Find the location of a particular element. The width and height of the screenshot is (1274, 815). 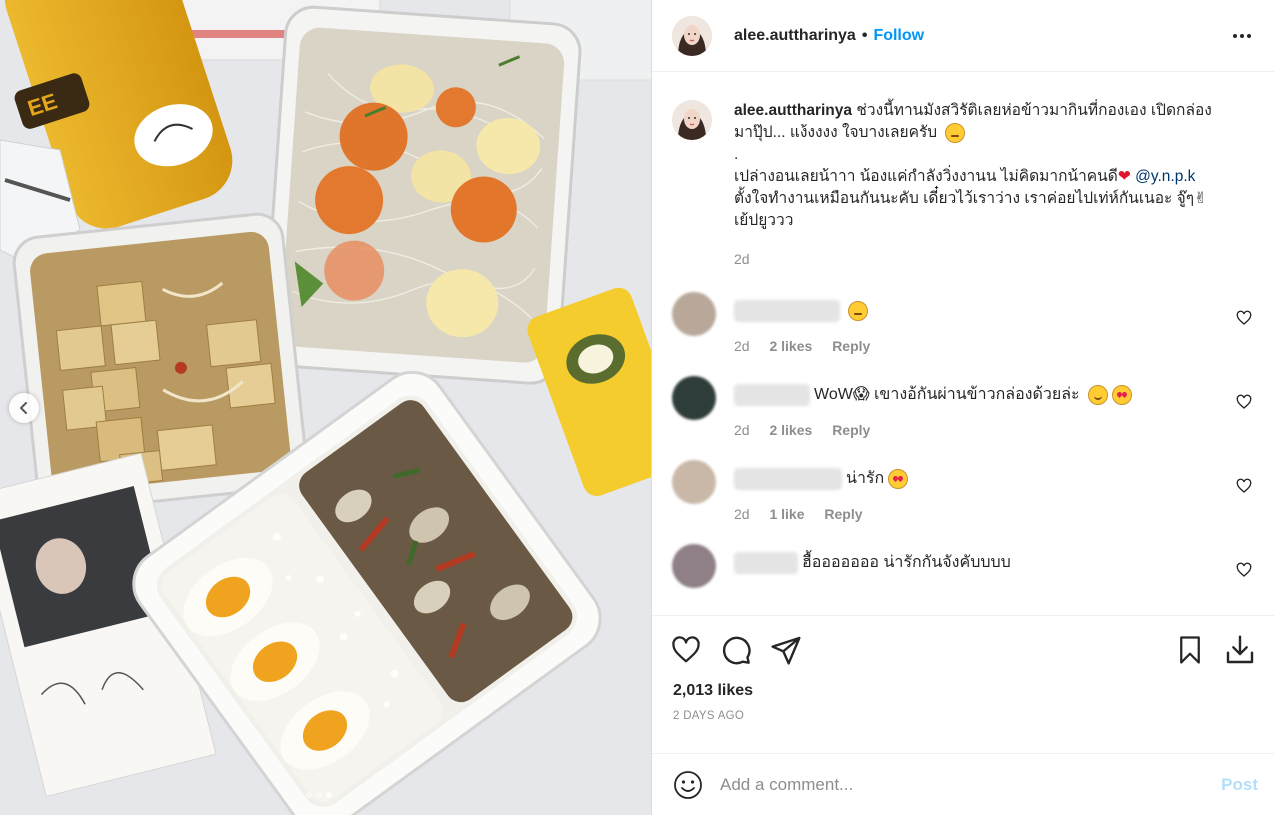

action-bar-right is located at coordinates (1208, 650).